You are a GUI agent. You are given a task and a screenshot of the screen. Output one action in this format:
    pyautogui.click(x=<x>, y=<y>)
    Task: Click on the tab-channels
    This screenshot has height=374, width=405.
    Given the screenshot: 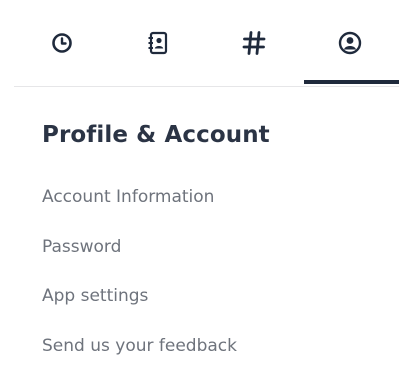 What is the action you would take?
    pyautogui.click(x=254, y=43)
    